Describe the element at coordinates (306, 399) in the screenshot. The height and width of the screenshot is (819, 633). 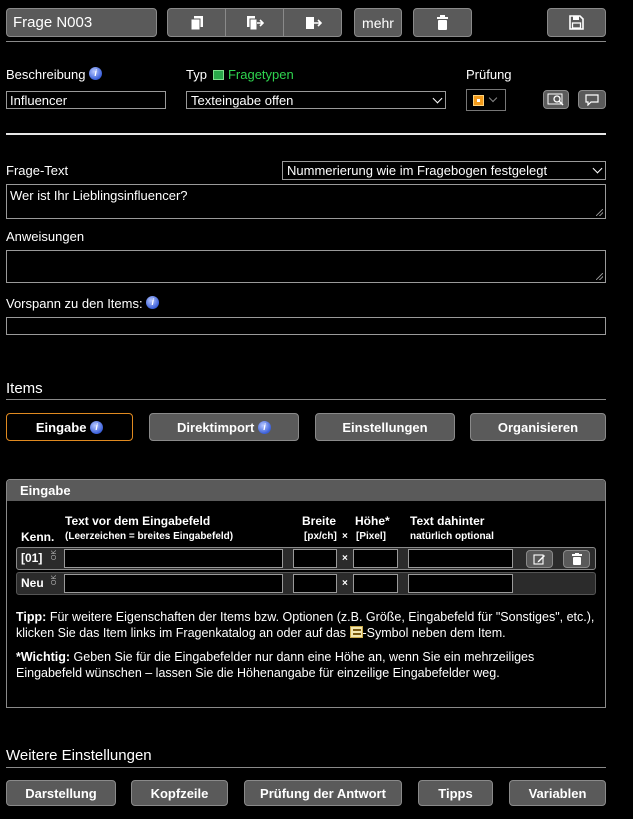
I see `items-divider` at that location.